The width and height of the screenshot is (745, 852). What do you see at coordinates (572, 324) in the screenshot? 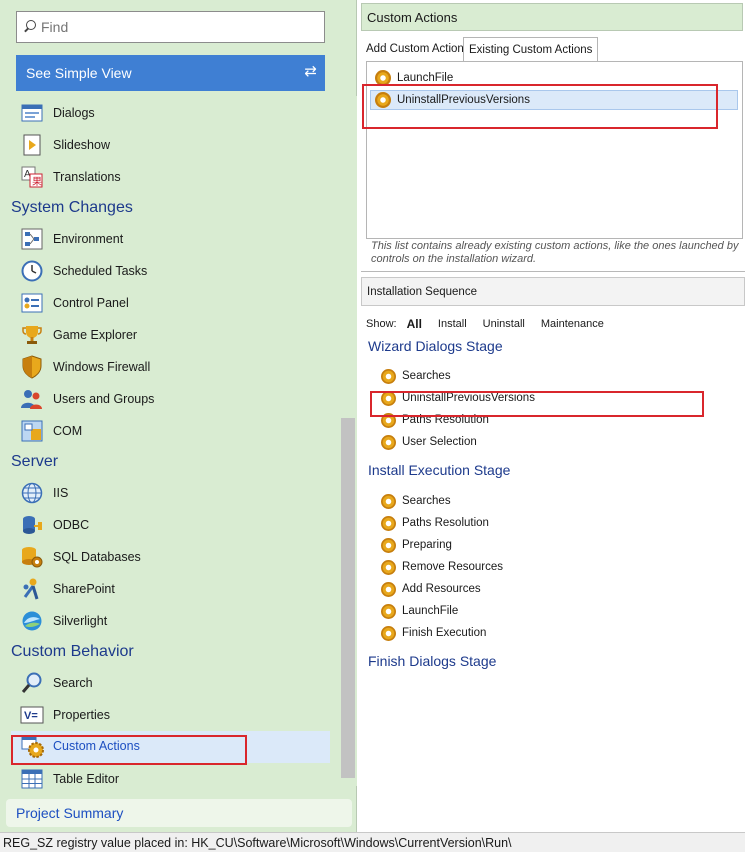
I see `filter-maintenance: Maintenance` at bounding box center [572, 324].